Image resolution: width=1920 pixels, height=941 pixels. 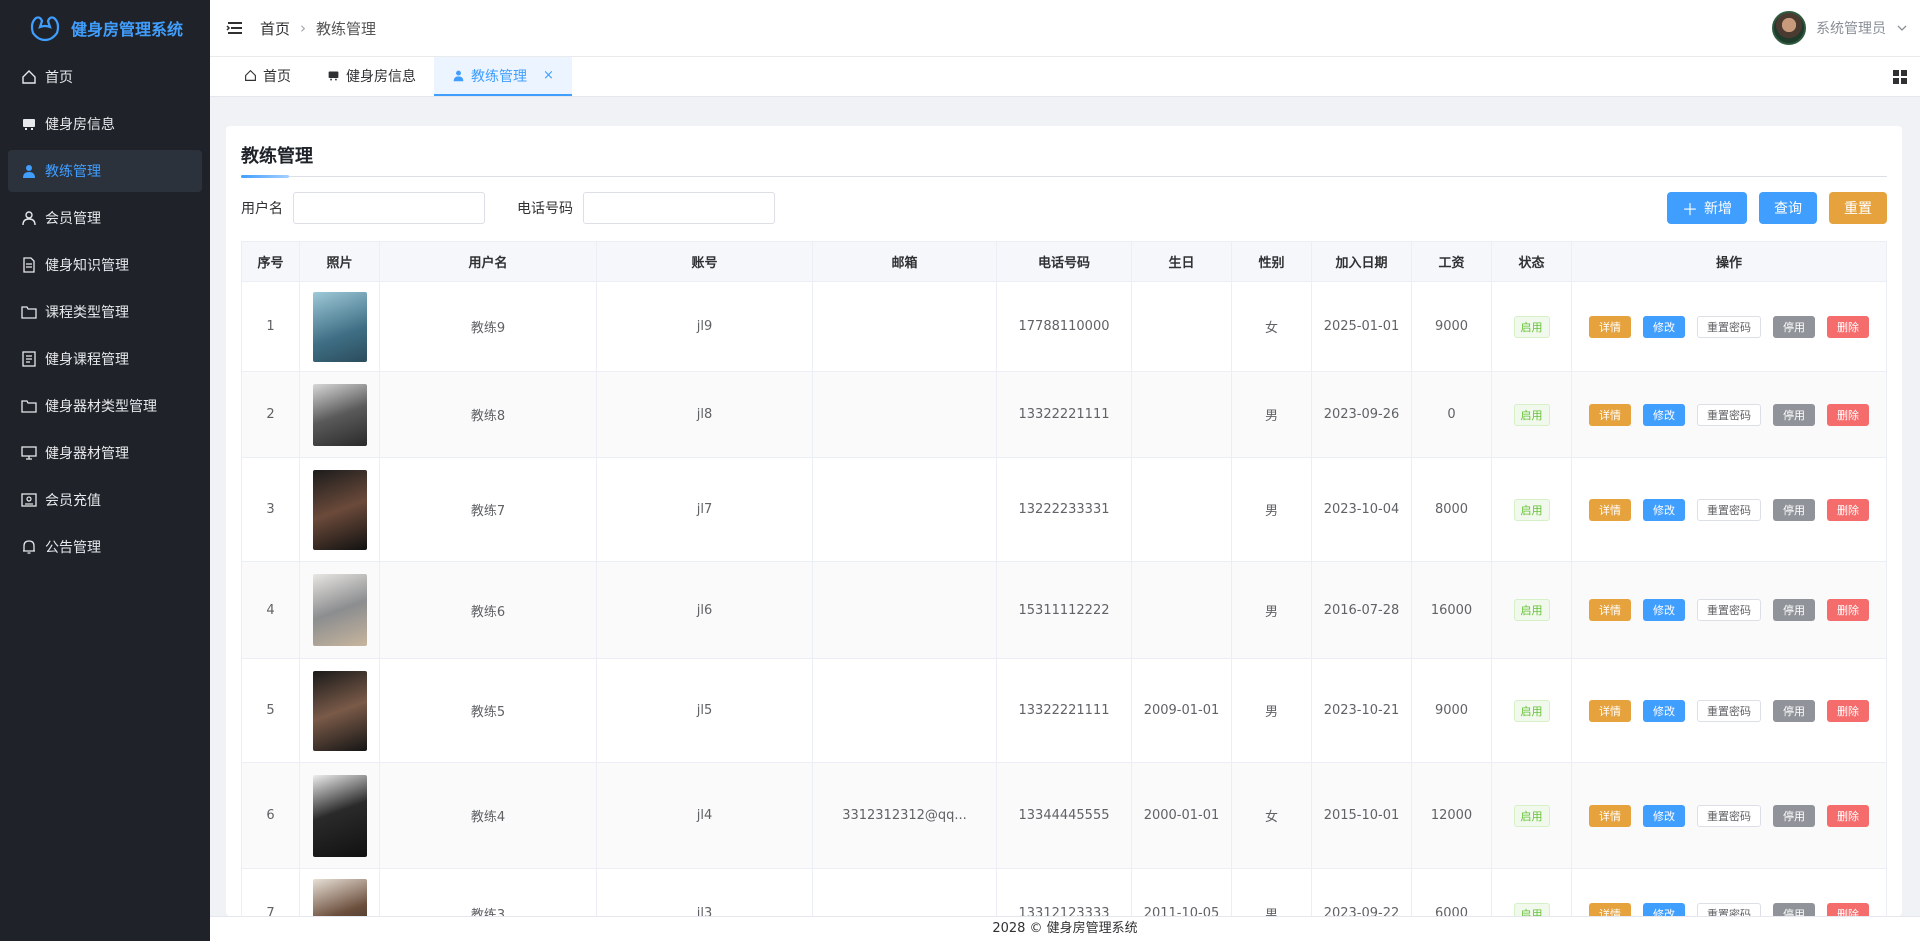 I want to click on status-badge: 启用, so click(x=1531, y=909).